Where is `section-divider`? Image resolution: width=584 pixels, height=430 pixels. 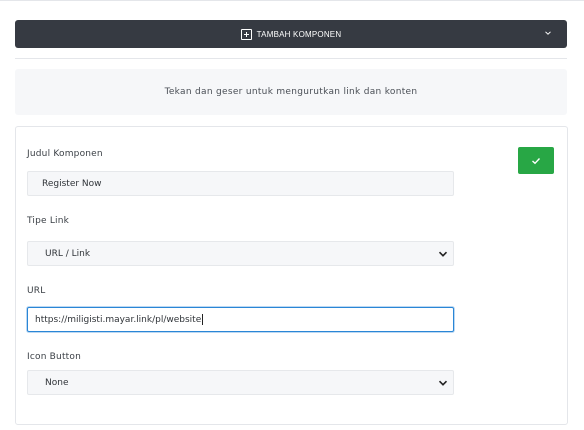 section-divider is located at coordinates (291, 58).